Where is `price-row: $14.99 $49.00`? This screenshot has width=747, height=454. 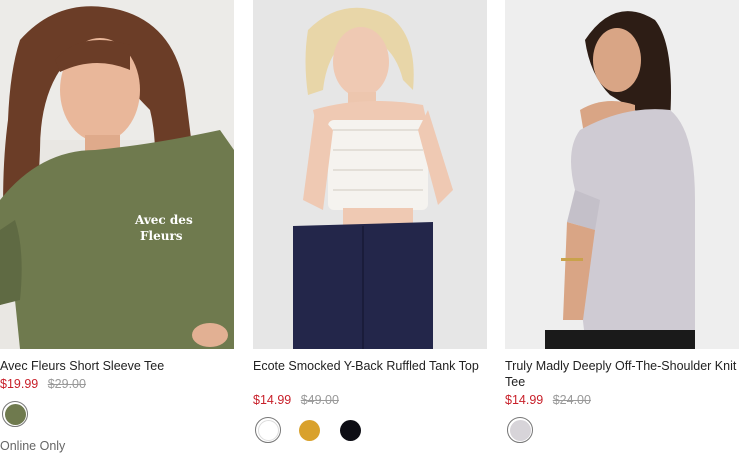 price-row: $14.99 $49.00 is located at coordinates (296, 400).